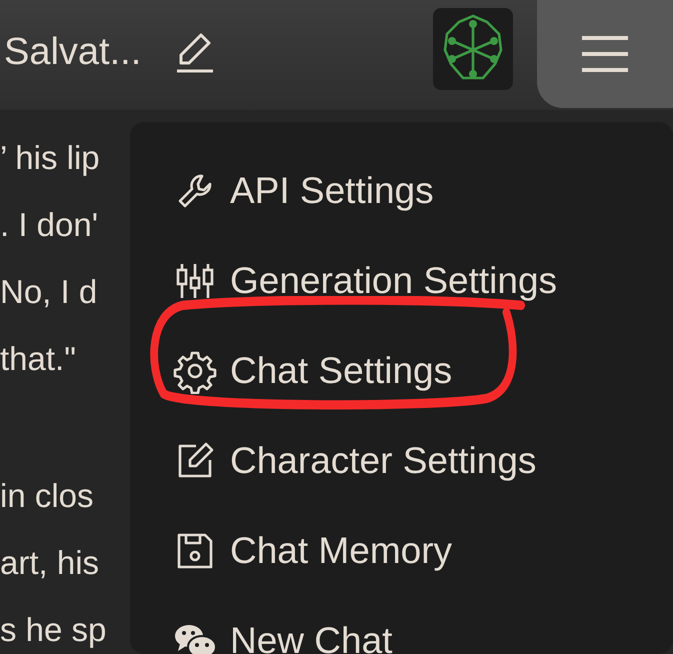  Describe the element at coordinates (50, 563) in the screenshot. I see `chat-text-line: art, his` at that location.